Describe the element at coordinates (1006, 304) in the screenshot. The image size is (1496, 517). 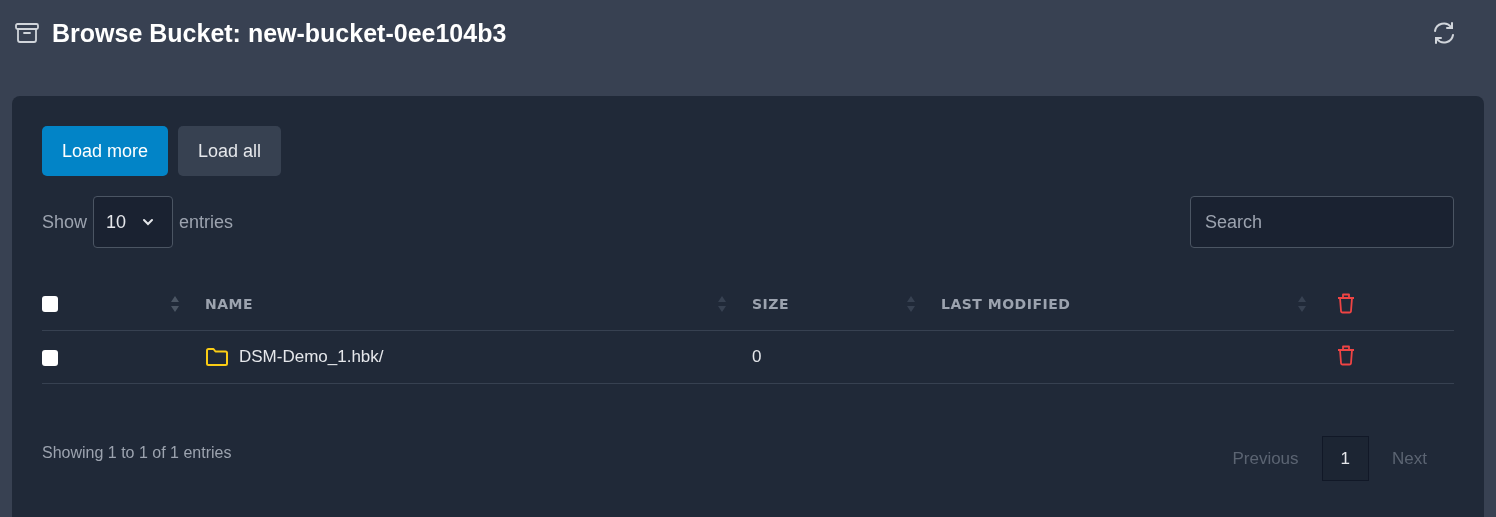
I see `column-header: LAST MODIFIED` at that location.